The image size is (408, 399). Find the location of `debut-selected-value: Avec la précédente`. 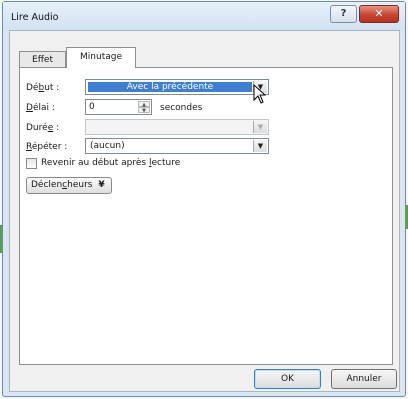

debut-selected-value: Avec la précédente is located at coordinates (170, 87).